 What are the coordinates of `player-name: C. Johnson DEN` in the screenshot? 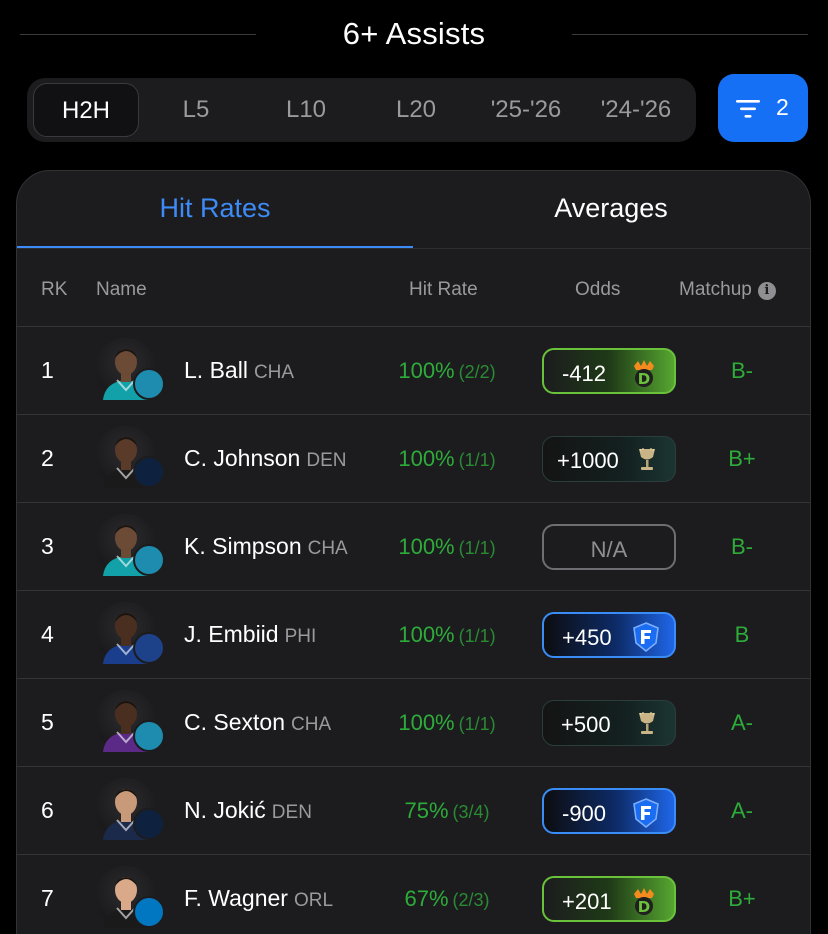 It's located at (265, 458).